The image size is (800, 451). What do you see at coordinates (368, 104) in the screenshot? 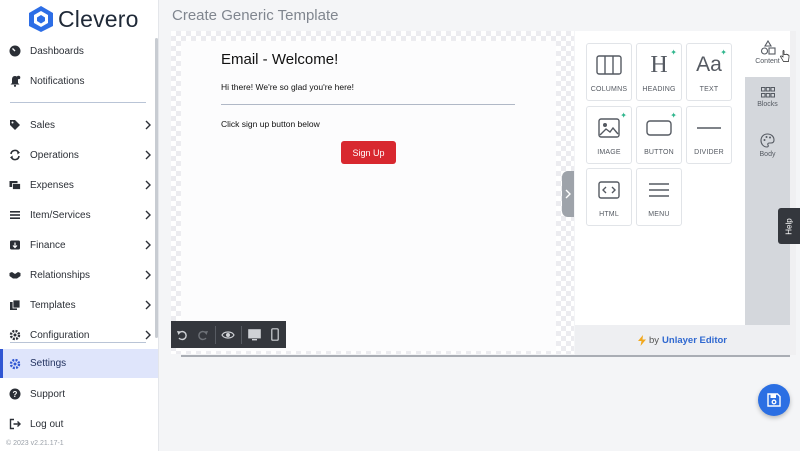
I see `email-divider` at bounding box center [368, 104].